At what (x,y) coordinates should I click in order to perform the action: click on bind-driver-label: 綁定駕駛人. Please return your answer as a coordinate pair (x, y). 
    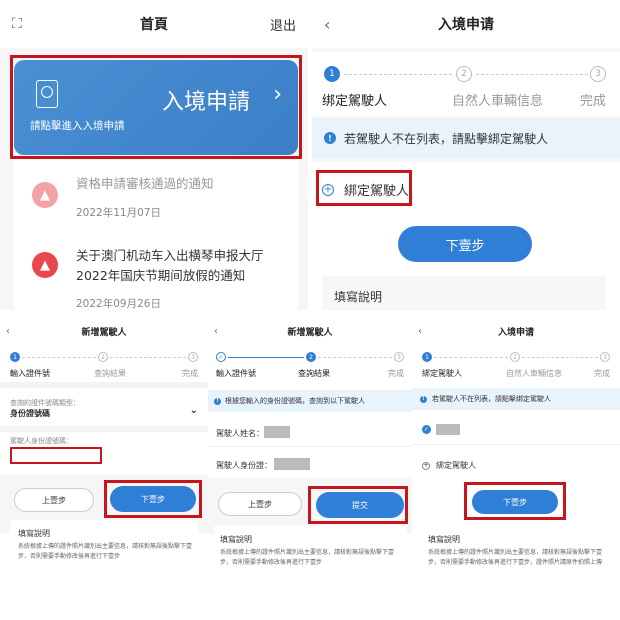
    Looking at the image, I should click on (456, 465).